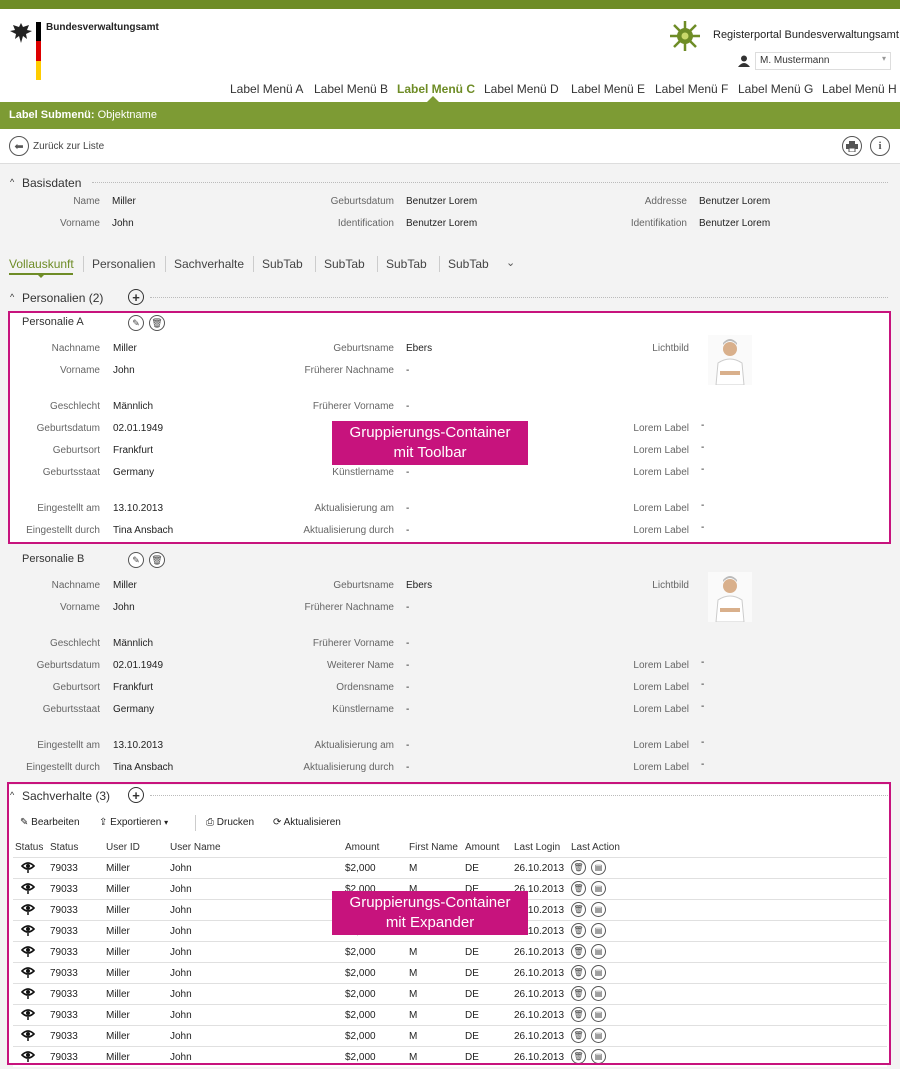 This screenshot has width=900, height=1069. What do you see at coordinates (63, 298) in the screenshot?
I see `personalien-title: Personalien (2)` at bounding box center [63, 298].